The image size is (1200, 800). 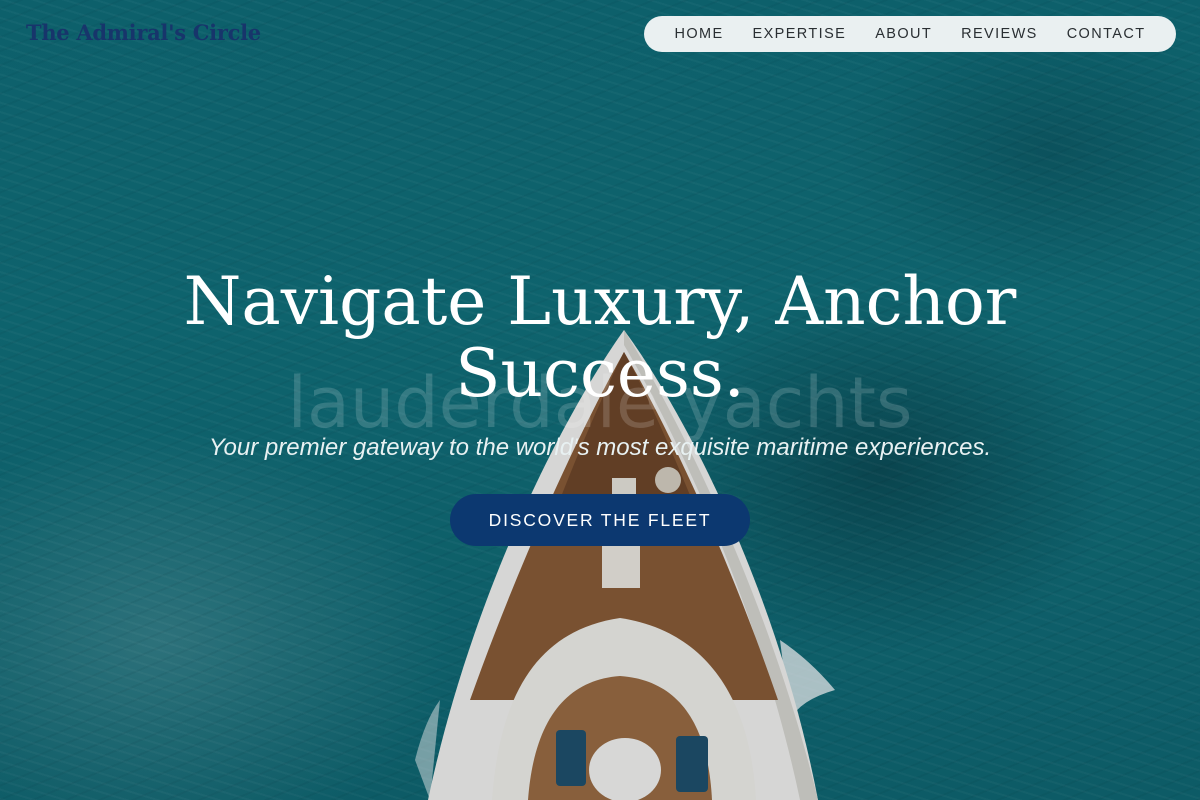 What do you see at coordinates (600, 520) in the screenshot?
I see `discover-fleet-button: DISCOVER THE FLEET` at bounding box center [600, 520].